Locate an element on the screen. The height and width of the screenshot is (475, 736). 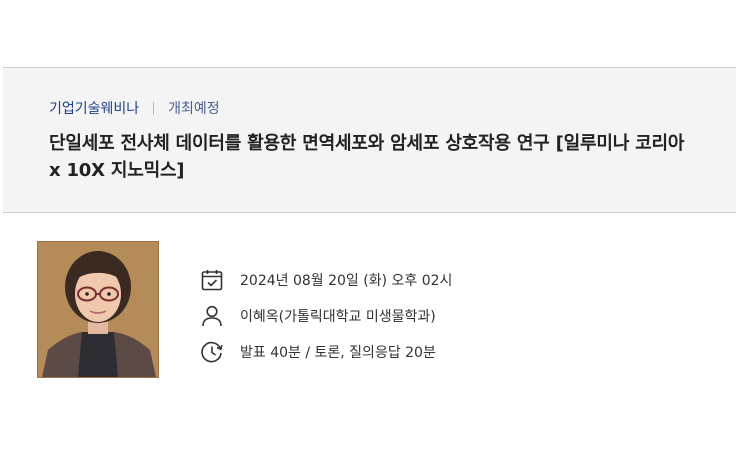
status-label: 개최예정 is located at coordinates (194, 109).